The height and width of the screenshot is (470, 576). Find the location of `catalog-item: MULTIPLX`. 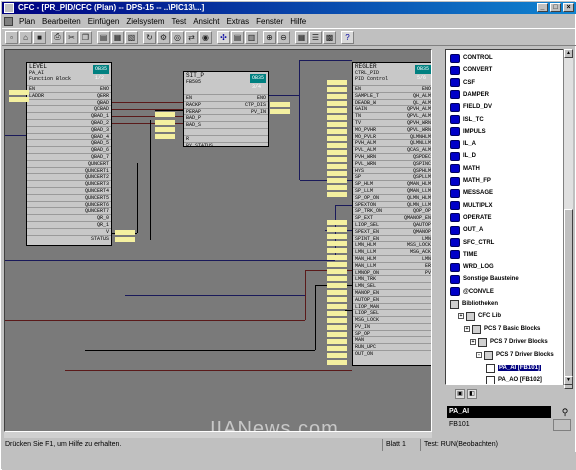

catalog-item: MULTIPLX is located at coordinates (471, 206).